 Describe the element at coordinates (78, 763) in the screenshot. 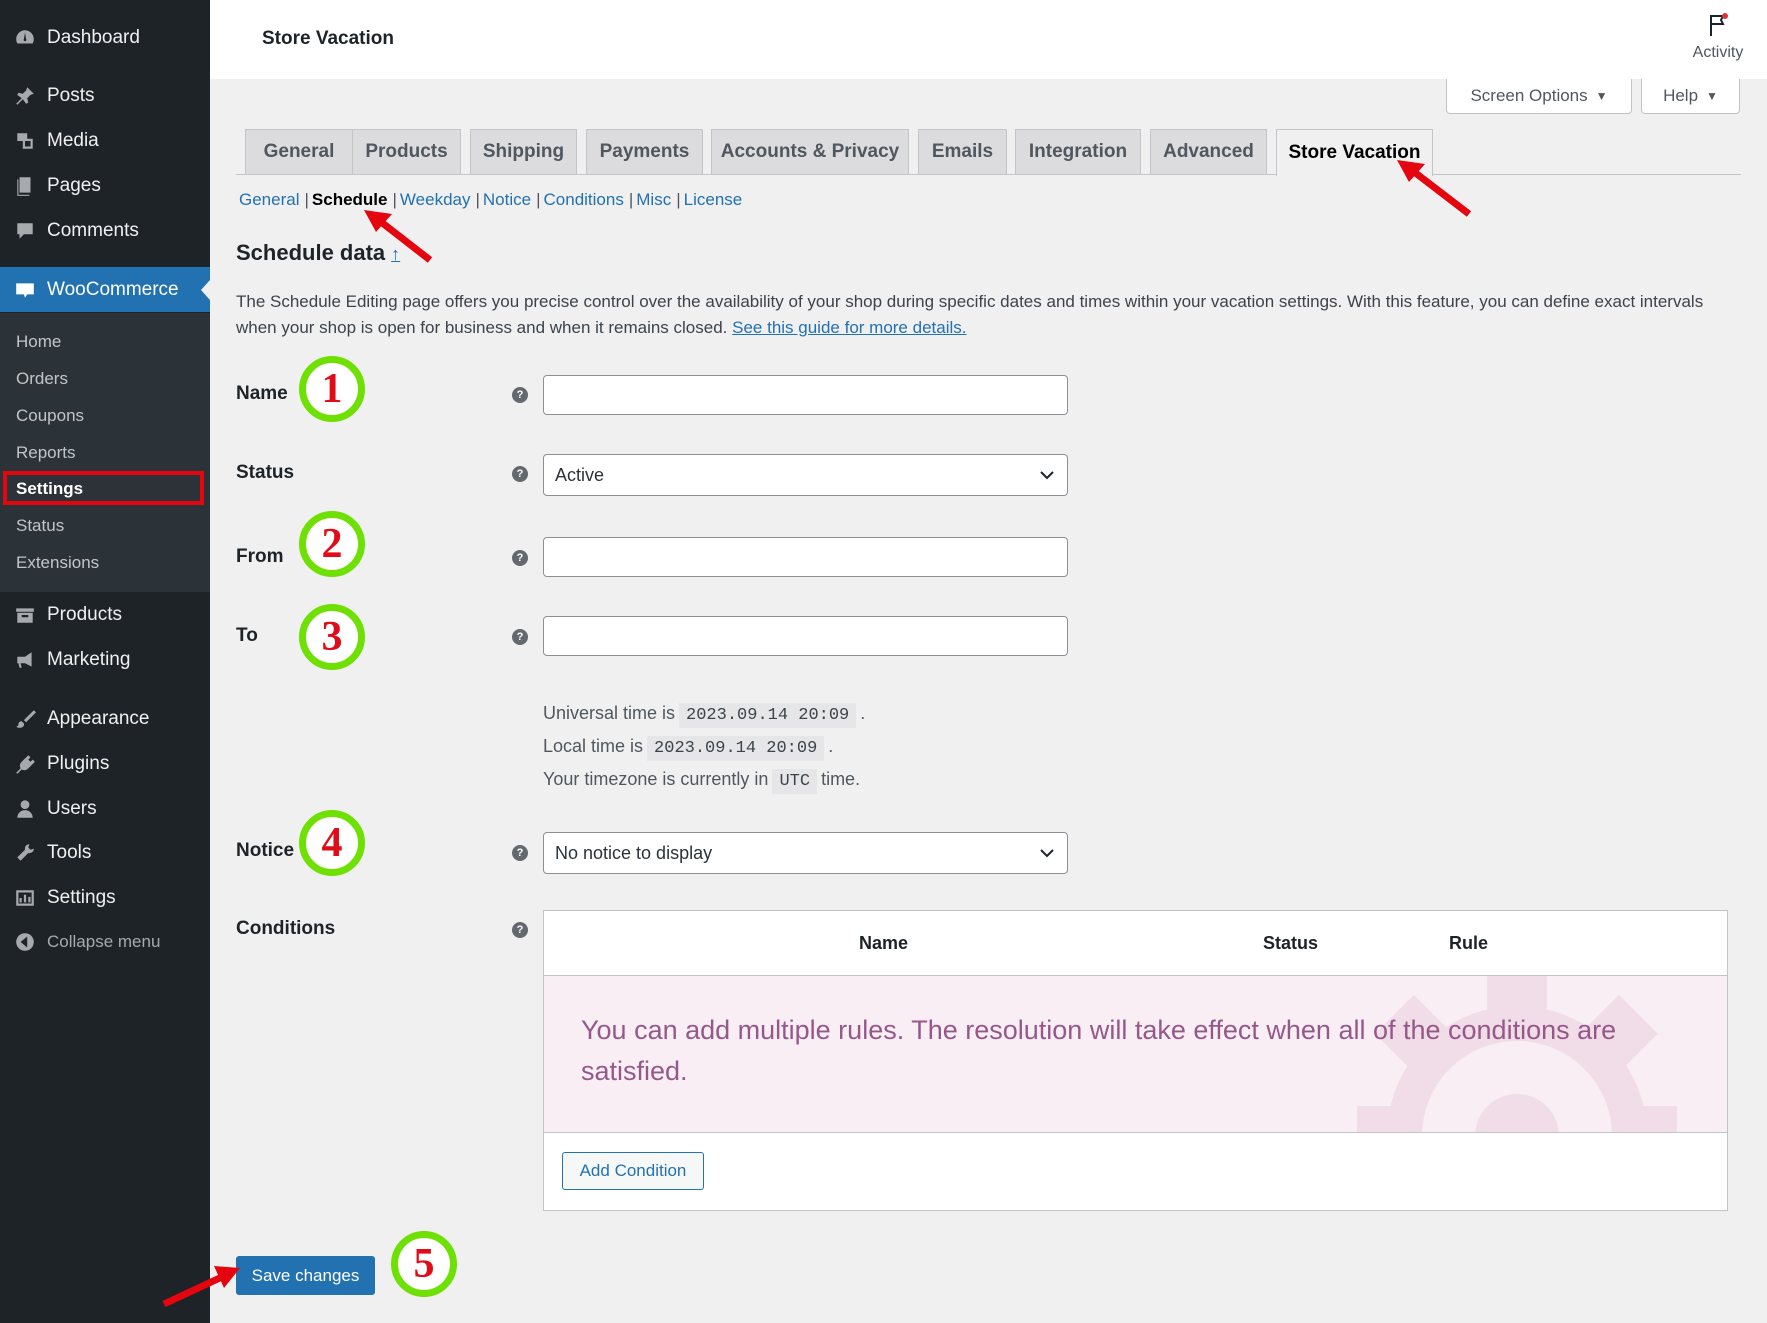

I see `sidebar-item-label: Plugins` at that location.